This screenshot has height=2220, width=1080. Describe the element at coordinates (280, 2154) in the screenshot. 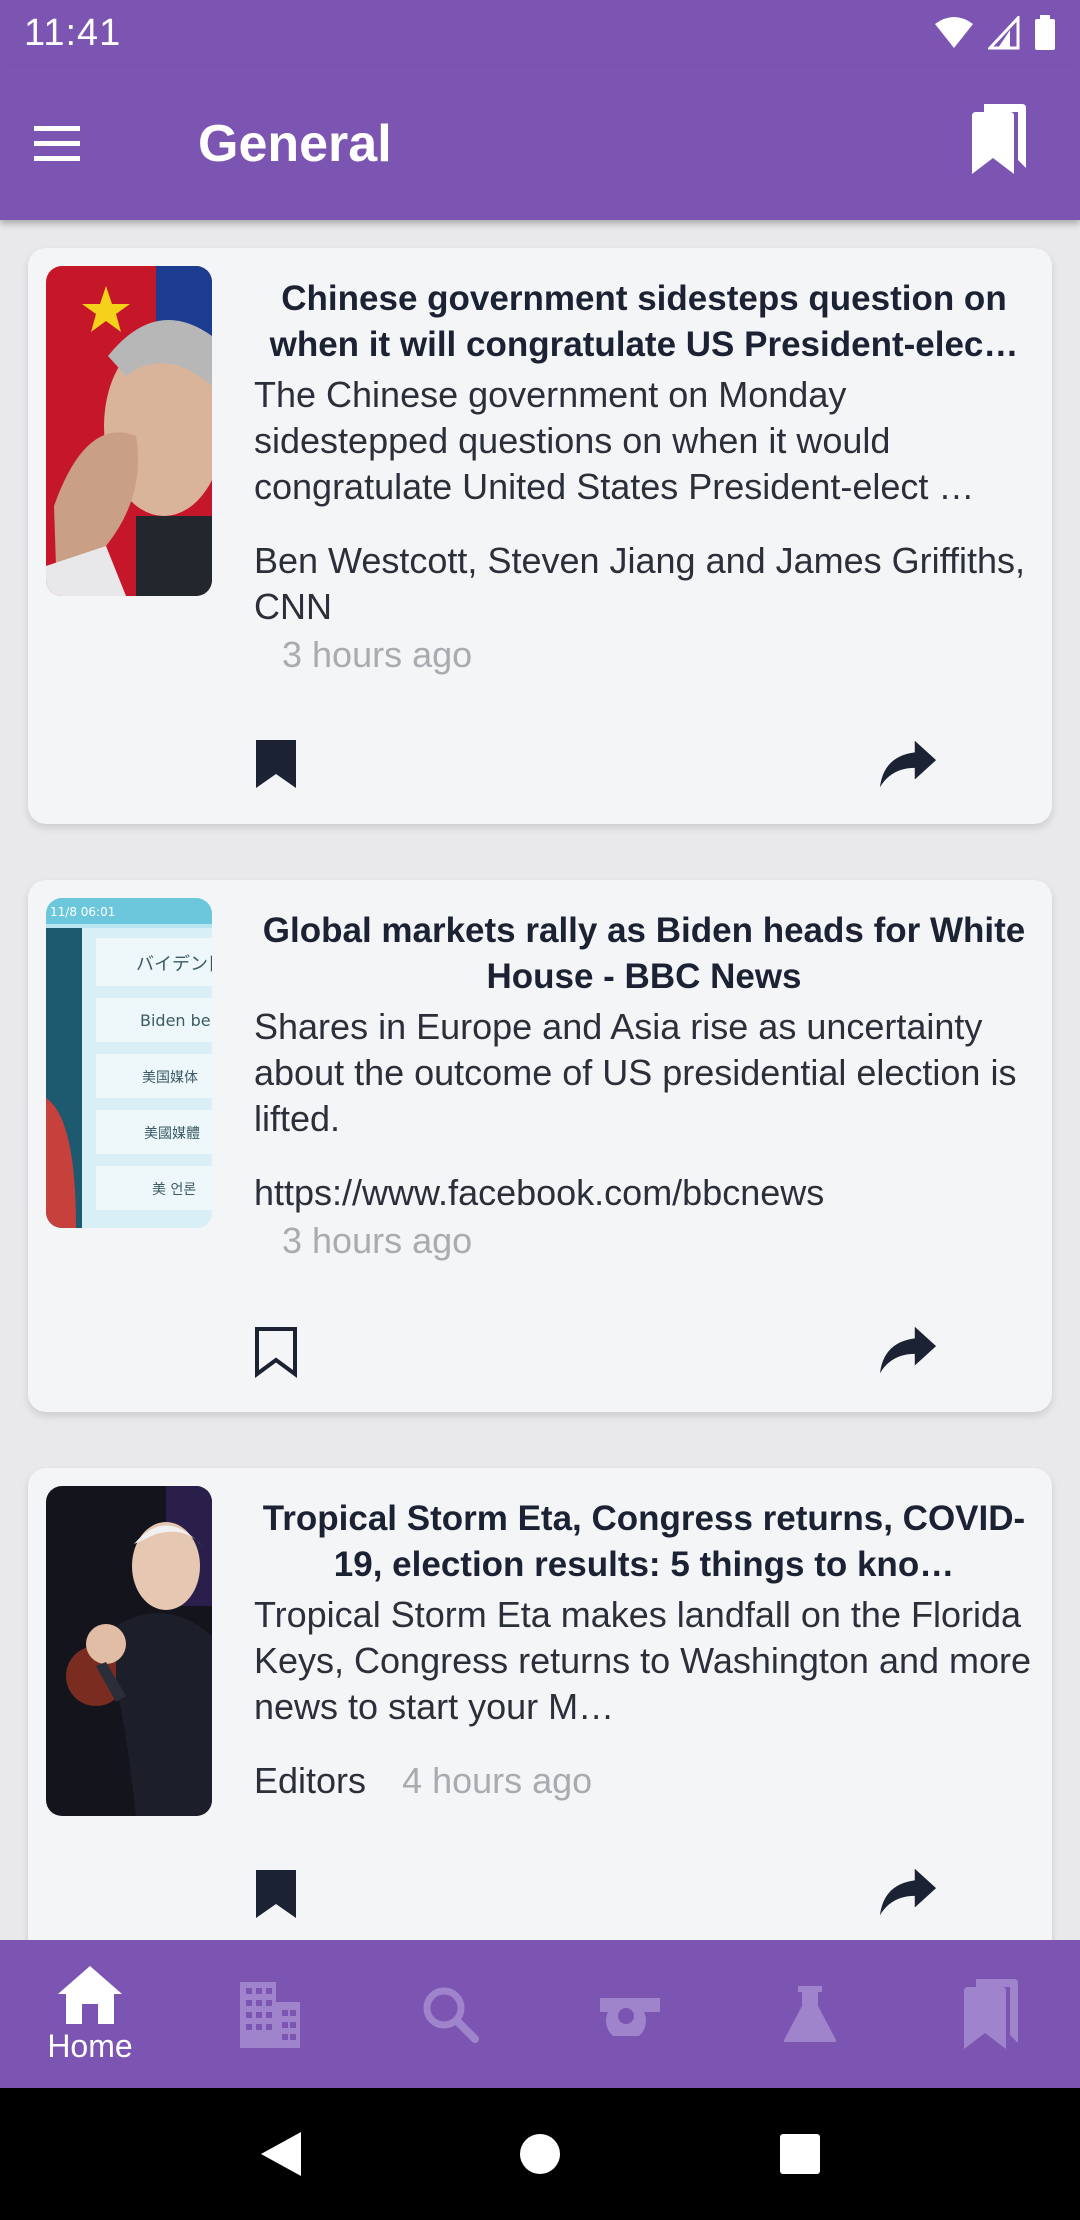

I see `back-icon` at that location.